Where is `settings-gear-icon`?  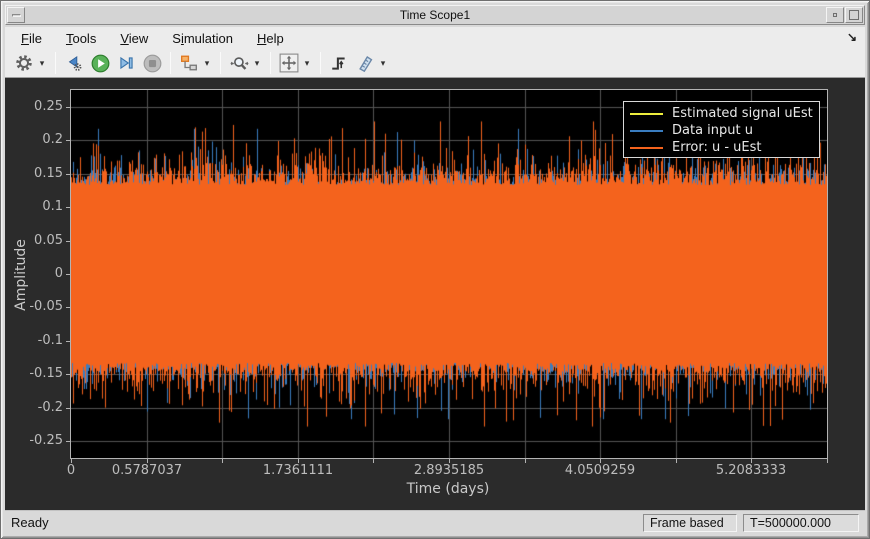
settings-gear-icon is located at coordinates (24, 63).